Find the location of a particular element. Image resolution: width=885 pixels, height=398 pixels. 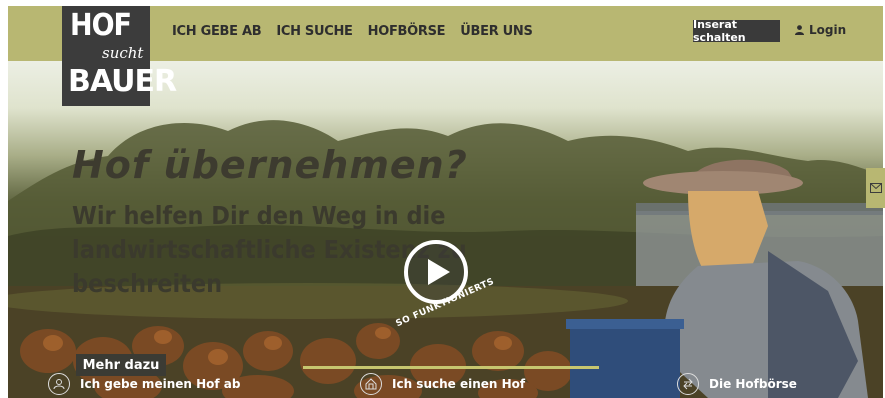

active-indicator-line is located at coordinates (451, 367).